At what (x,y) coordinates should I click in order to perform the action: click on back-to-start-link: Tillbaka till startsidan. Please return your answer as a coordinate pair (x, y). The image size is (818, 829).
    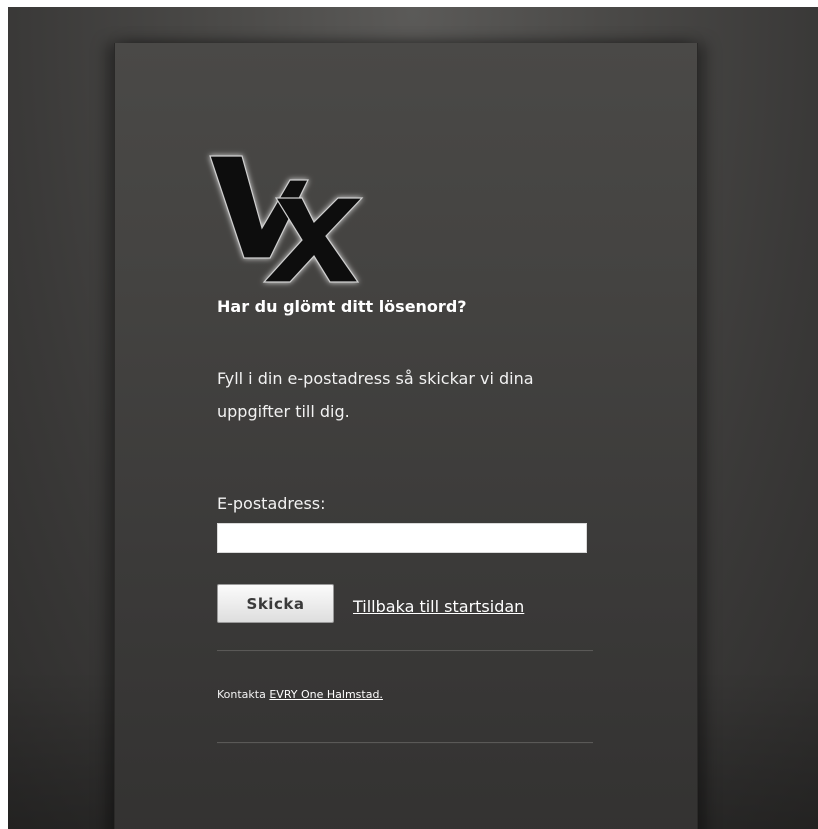
    Looking at the image, I should click on (438, 606).